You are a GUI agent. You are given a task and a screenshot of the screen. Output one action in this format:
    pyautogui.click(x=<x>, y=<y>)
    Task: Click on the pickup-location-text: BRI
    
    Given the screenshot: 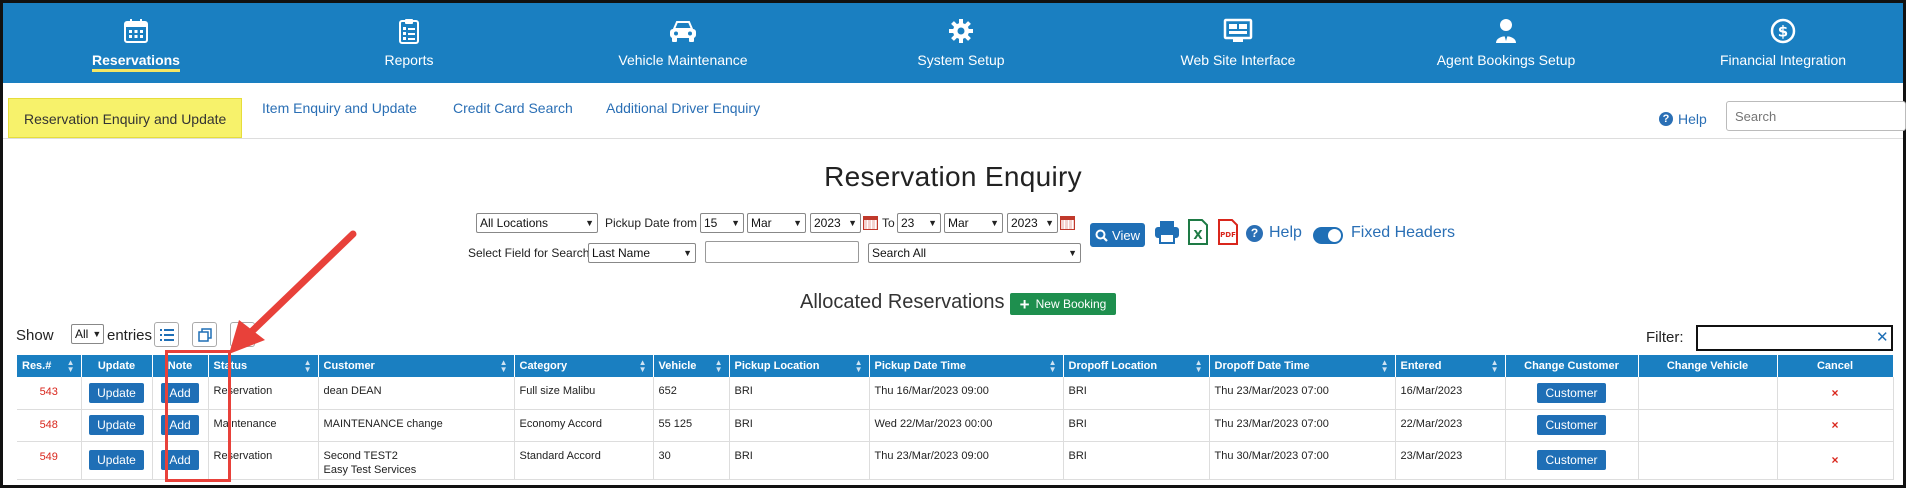 What is the action you would take?
    pyautogui.click(x=743, y=455)
    